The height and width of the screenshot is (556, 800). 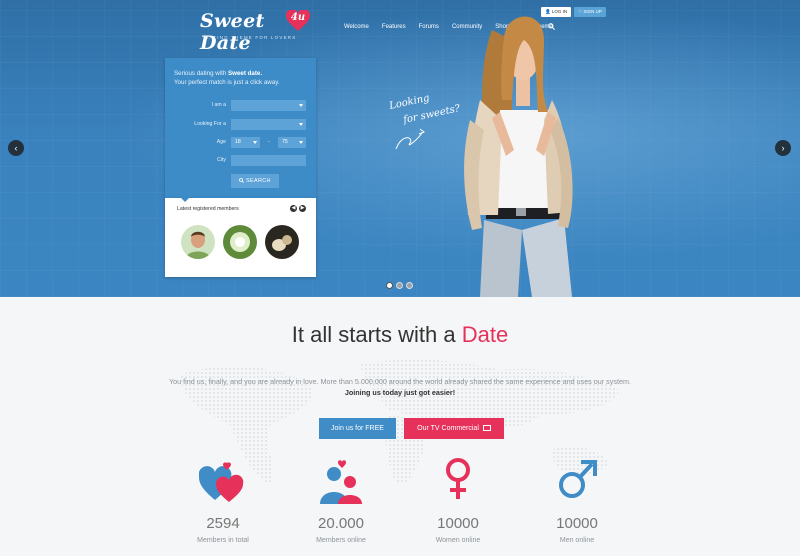 I want to click on city-input, so click(x=268, y=160).